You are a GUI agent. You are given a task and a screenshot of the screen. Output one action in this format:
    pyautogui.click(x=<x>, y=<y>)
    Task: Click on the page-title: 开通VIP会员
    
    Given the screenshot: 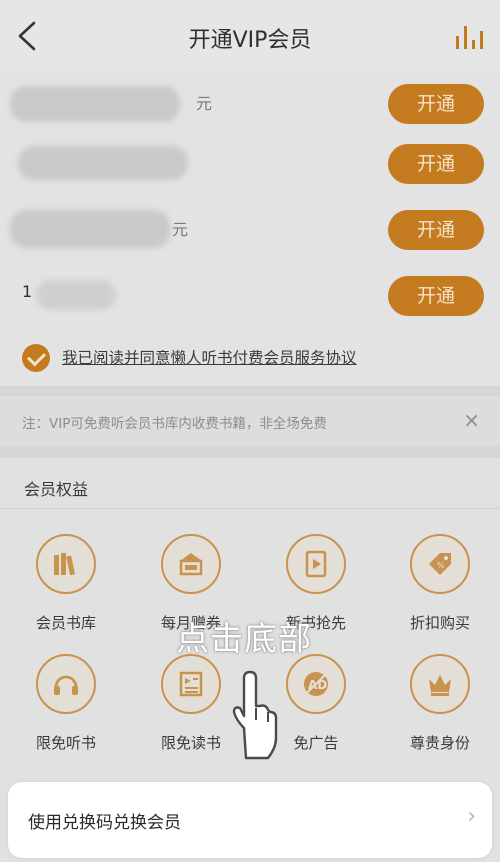 What is the action you would take?
    pyautogui.click(x=250, y=40)
    